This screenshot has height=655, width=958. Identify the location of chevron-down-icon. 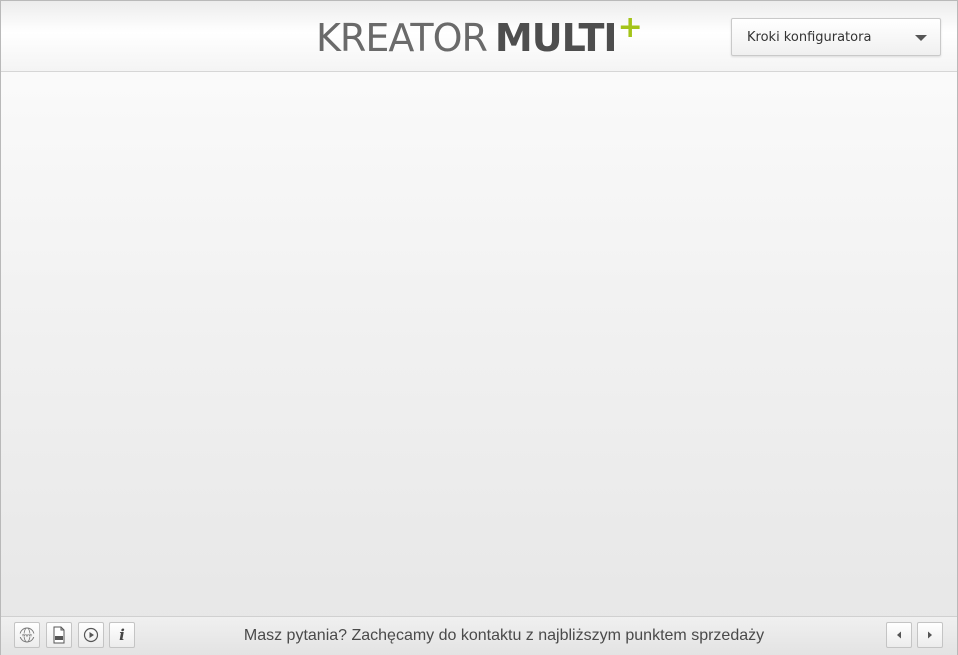
(921, 38).